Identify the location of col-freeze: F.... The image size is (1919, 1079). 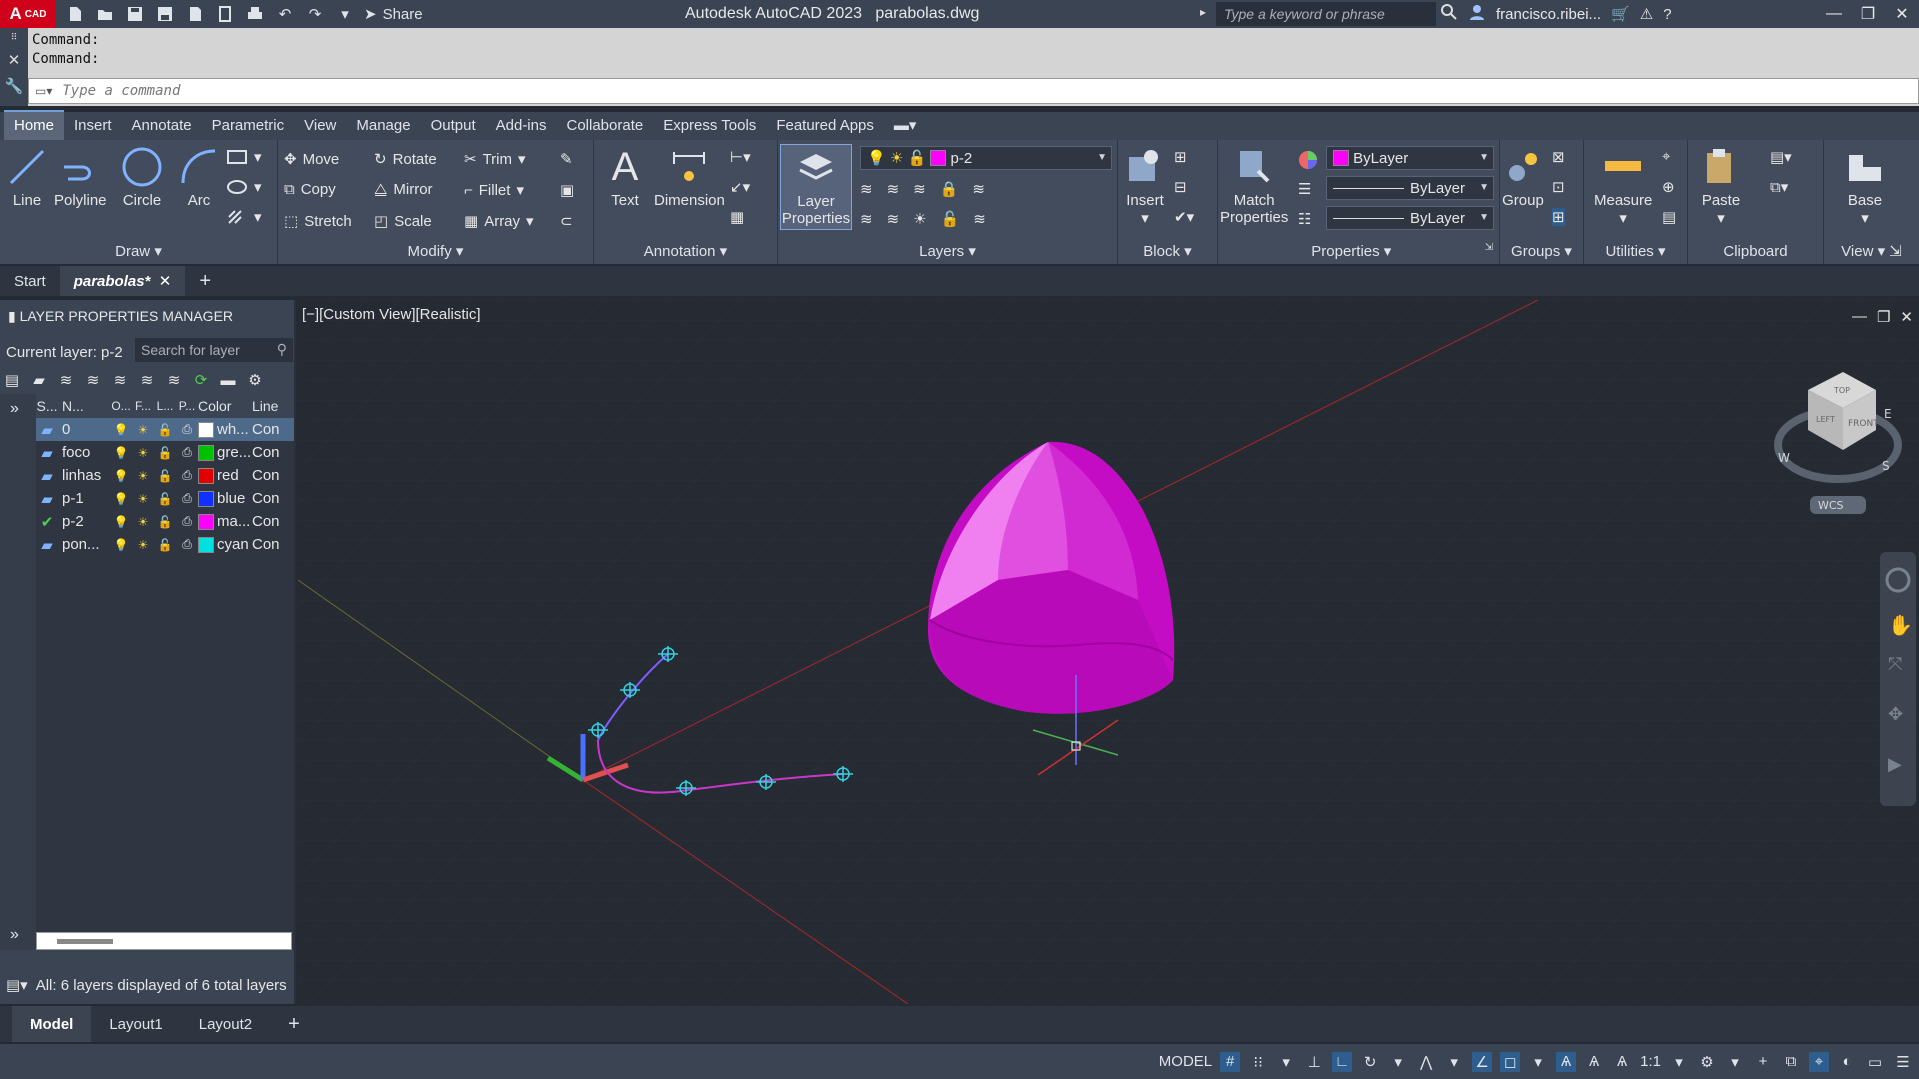
(143, 406).